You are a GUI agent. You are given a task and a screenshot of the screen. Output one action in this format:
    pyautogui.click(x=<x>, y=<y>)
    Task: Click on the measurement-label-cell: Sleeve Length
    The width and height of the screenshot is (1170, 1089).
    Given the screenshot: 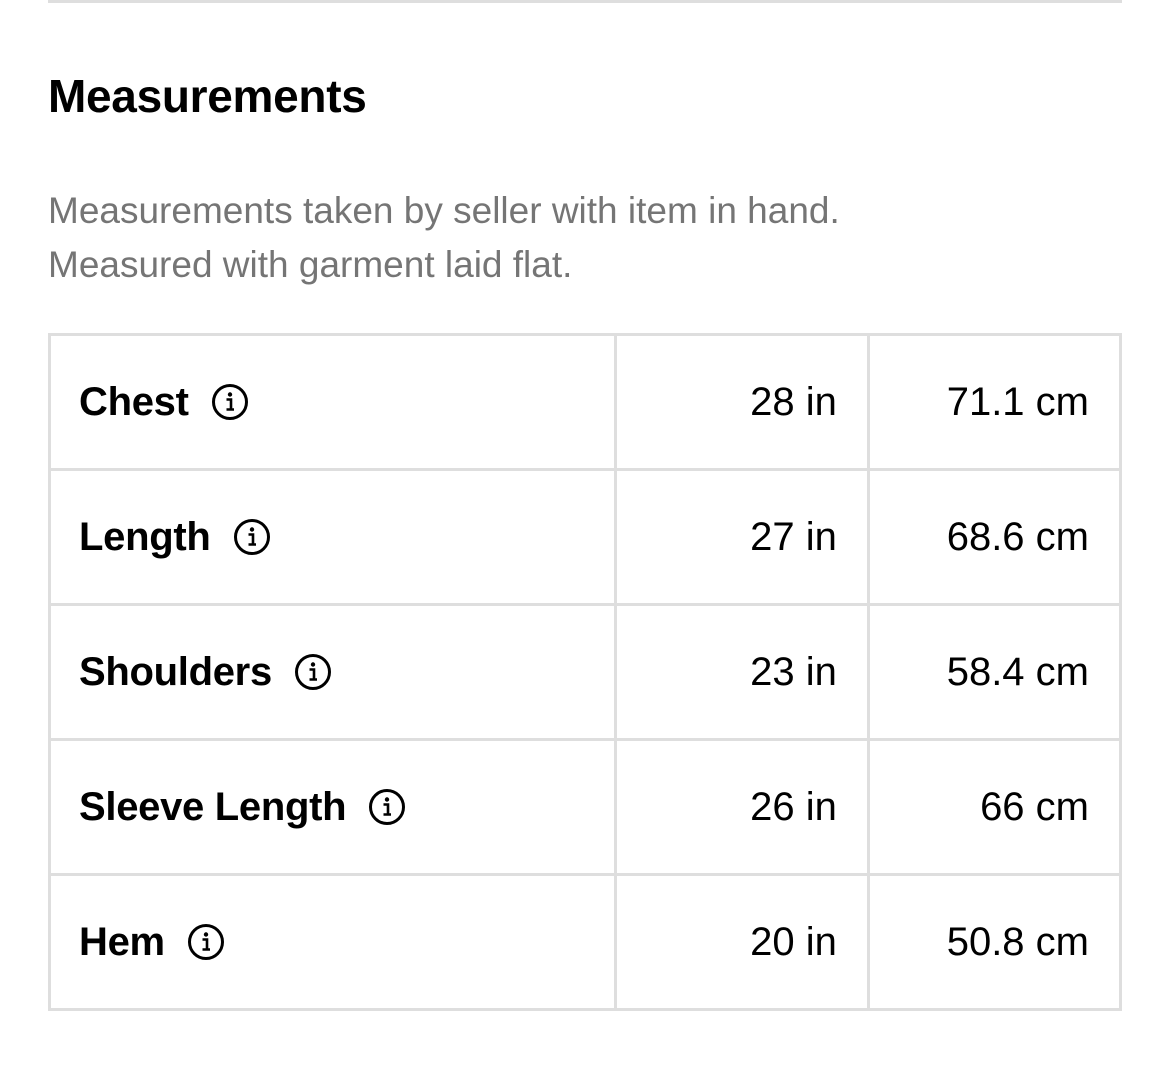 What is the action you would take?
    pyautogui.click(x=332, y=807)
    